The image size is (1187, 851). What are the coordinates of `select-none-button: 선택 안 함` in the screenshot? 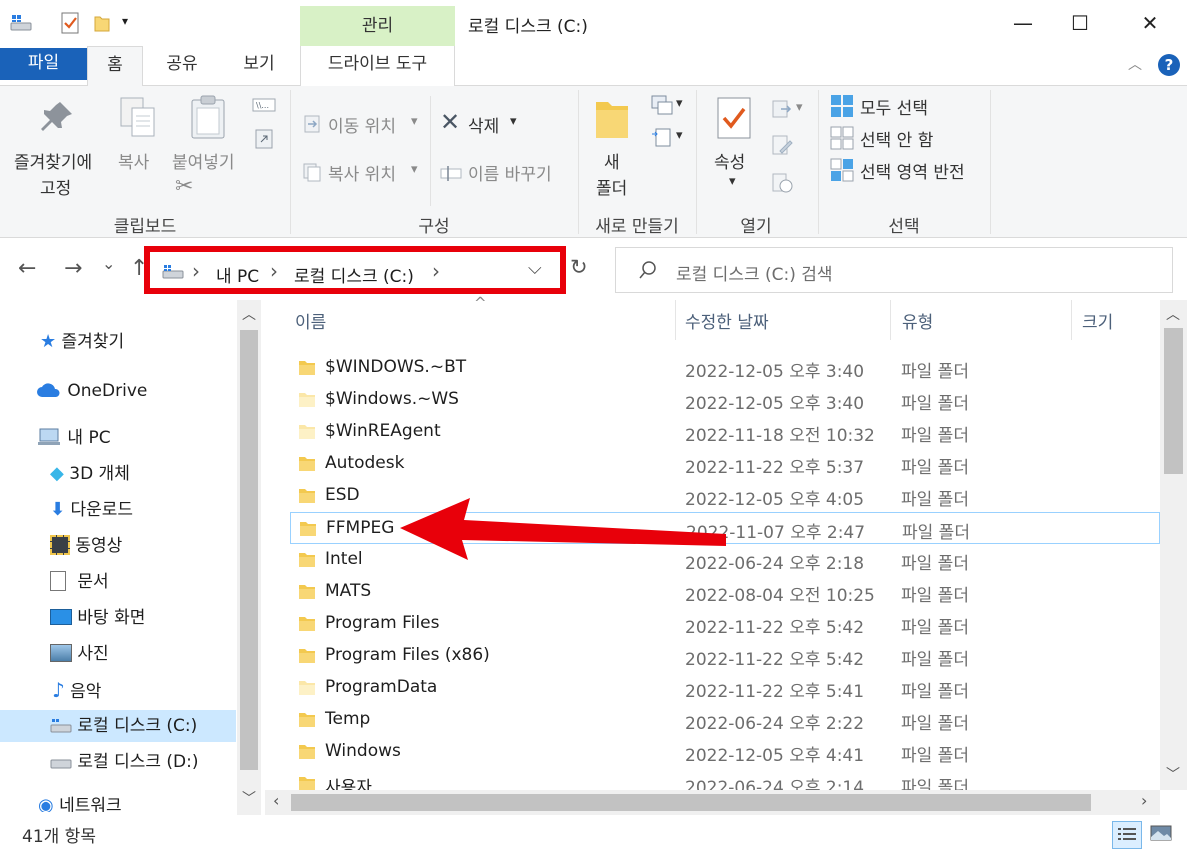 It's located at (896, 138).